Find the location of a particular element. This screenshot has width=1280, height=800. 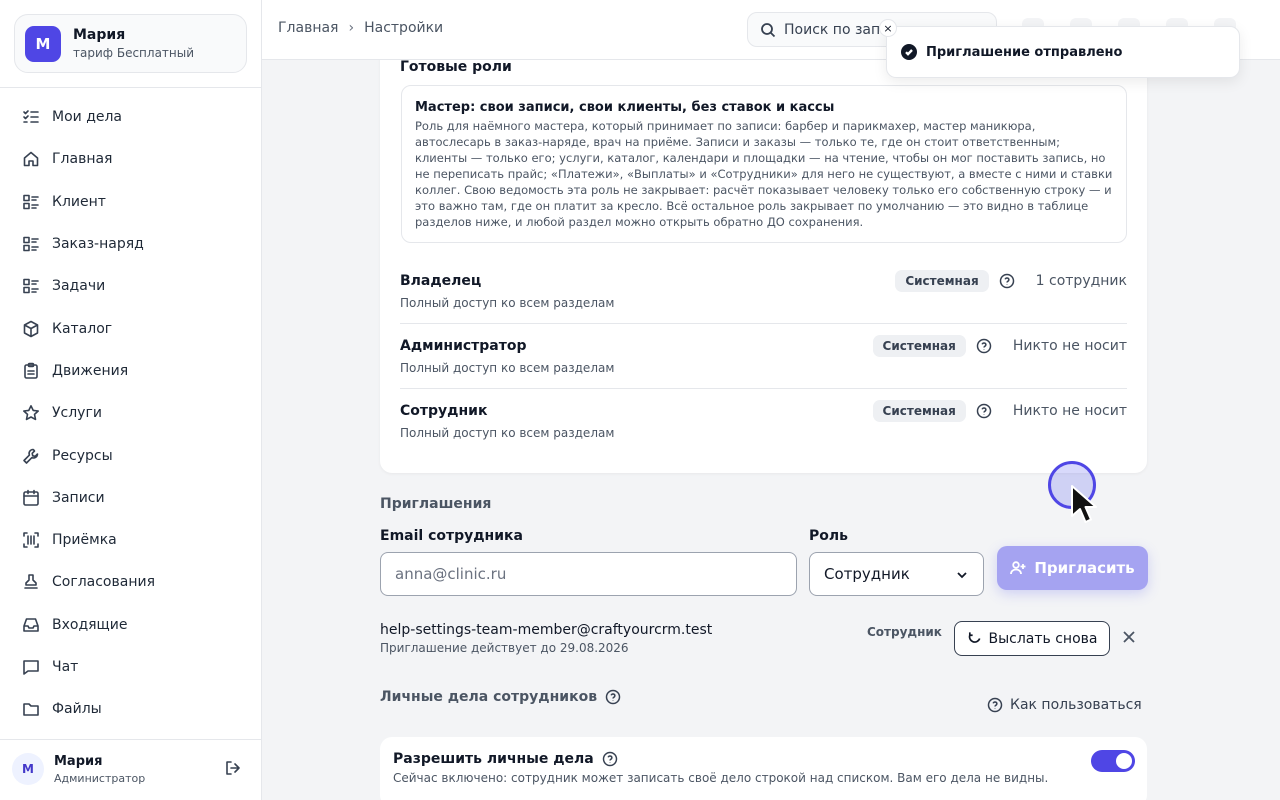

user-name: Мария is located at coordinates (78, 761).